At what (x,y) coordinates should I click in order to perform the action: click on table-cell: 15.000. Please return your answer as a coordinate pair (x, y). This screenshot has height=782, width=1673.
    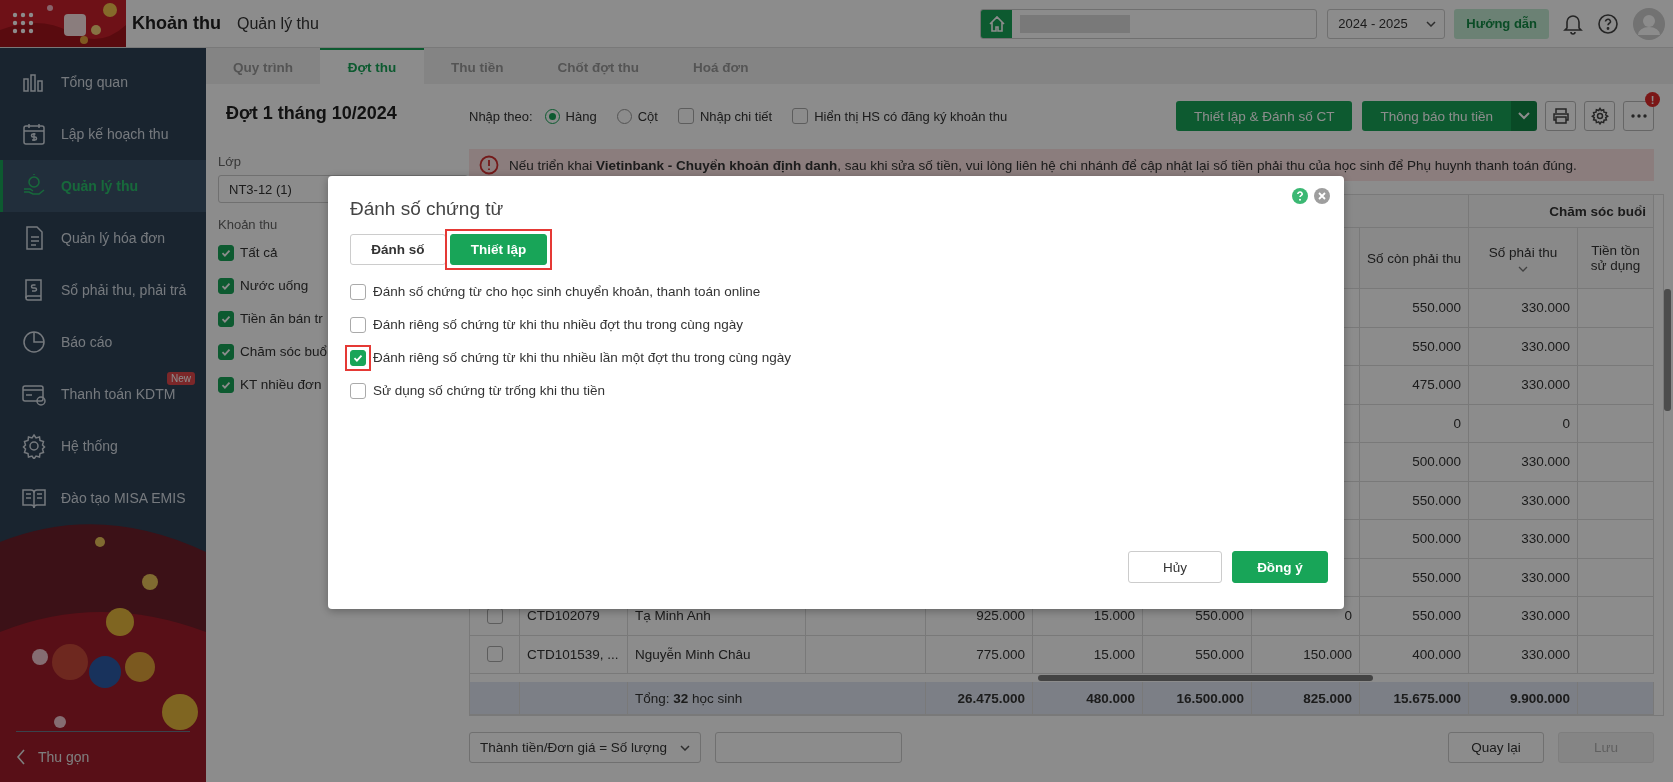
    Looking at the image, I should click on (1088, 654).